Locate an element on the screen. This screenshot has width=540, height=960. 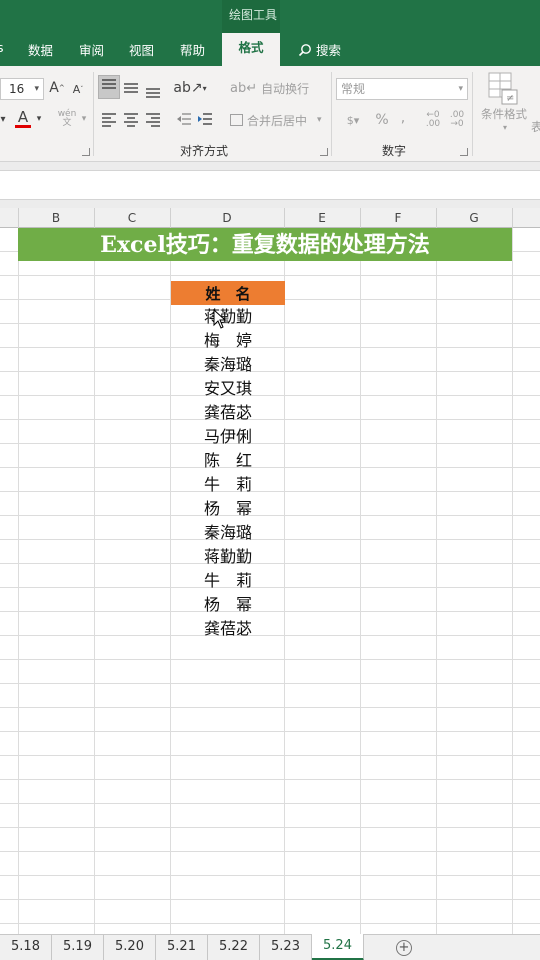
sheet-tab: 5.22 is located at coordinates (234, 947).